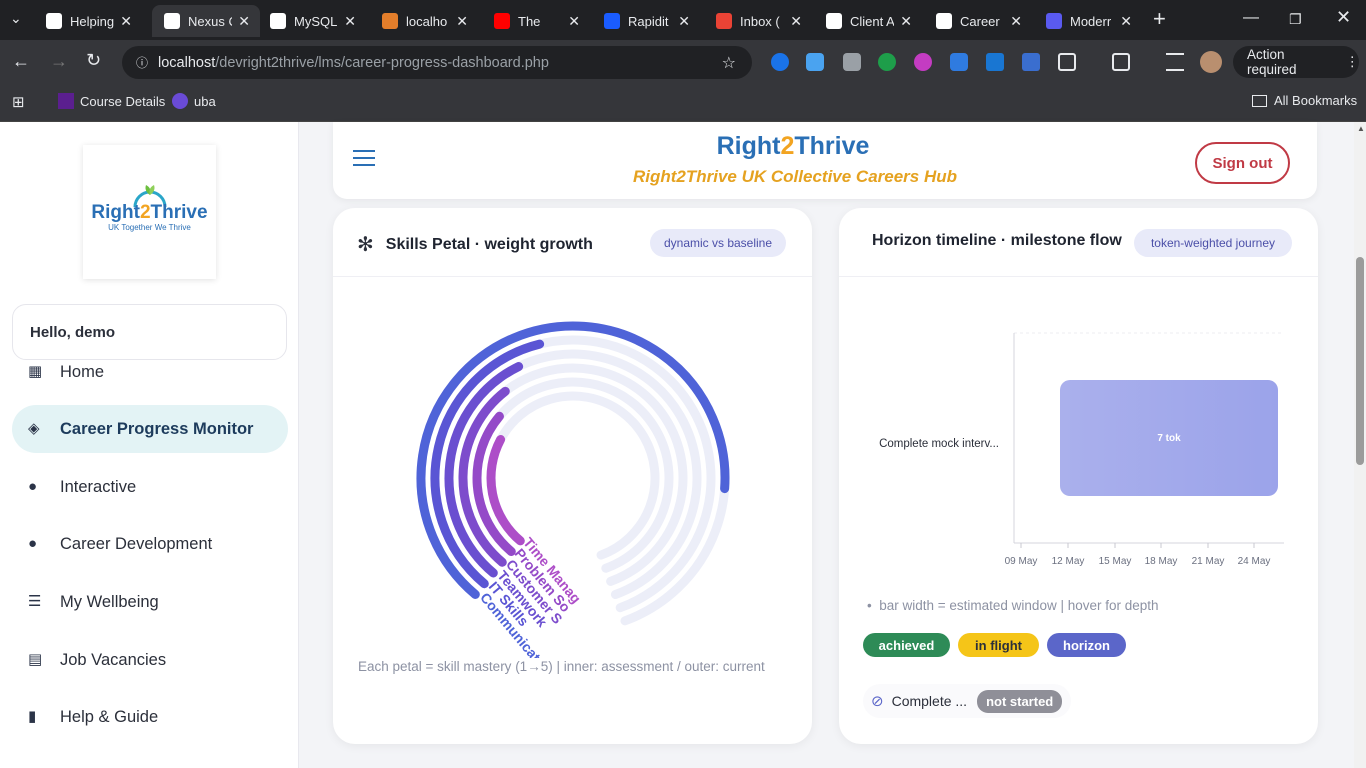 Image resolution: width=1366 pixels, height=768 pixels. I want to click on milestone-status-badge: not started, so click(1020, 701).